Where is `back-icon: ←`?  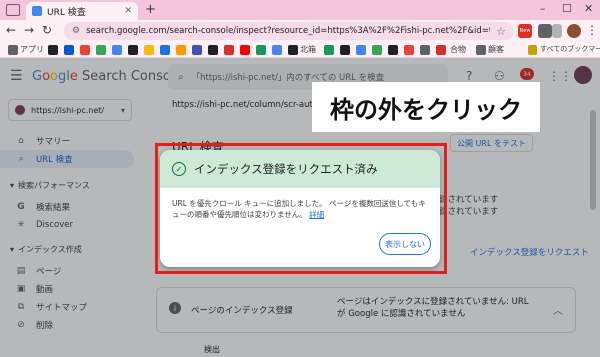 back-icon: ← is located at coordinates (11, 30).